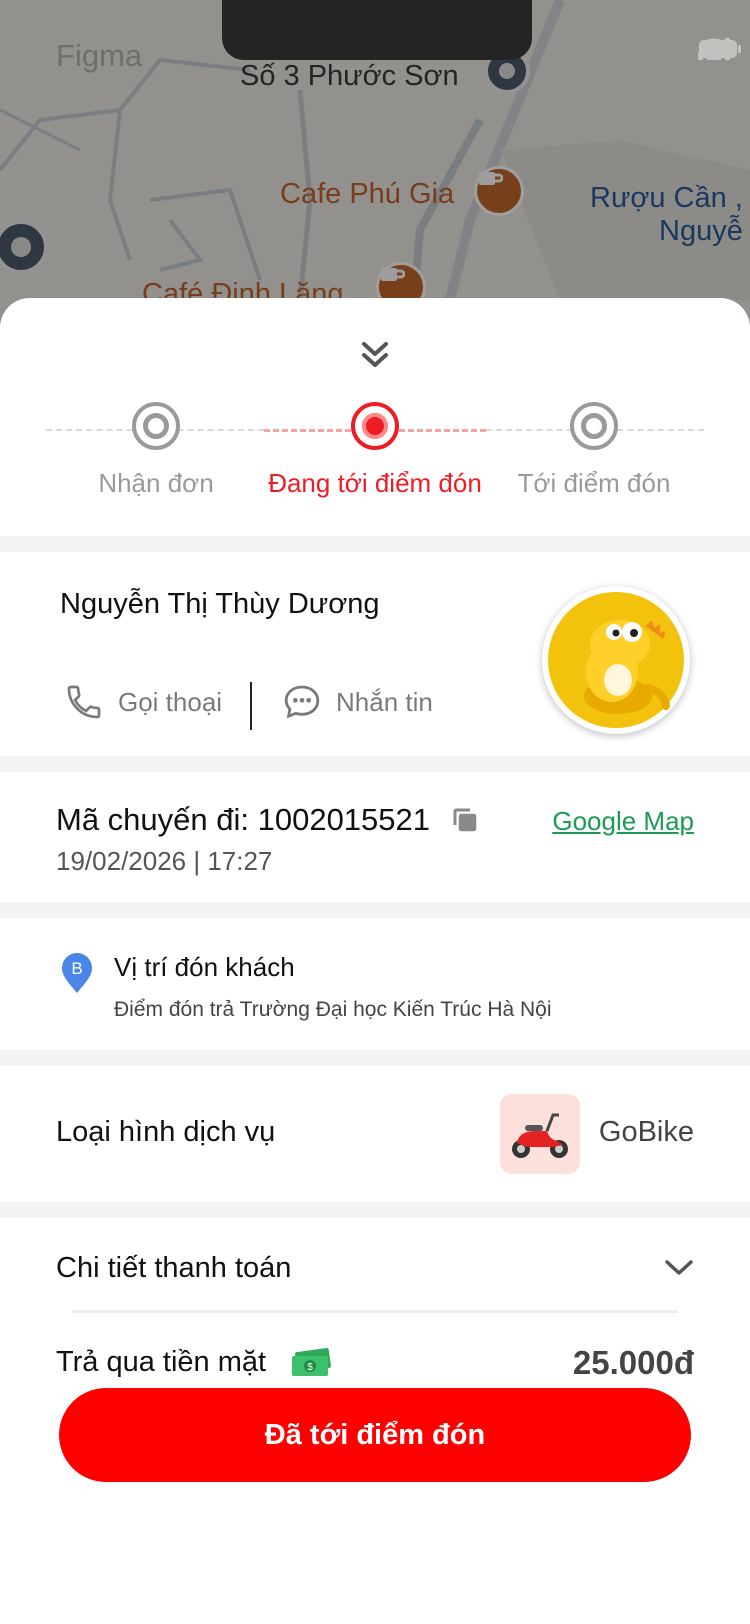  What do you see at coordinates (375, 426) in the screenshot?
I see `step-dot-heading-to-pickup` at bounding box center [375, 426].